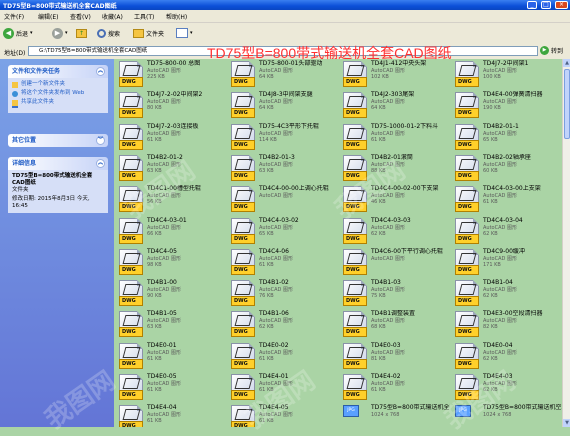 The height and width of the screenshot is (436, 570). I want to click on file-item: DWG TD4E4-04 AutoCAD 图形 61 KB, so click(170, 415).